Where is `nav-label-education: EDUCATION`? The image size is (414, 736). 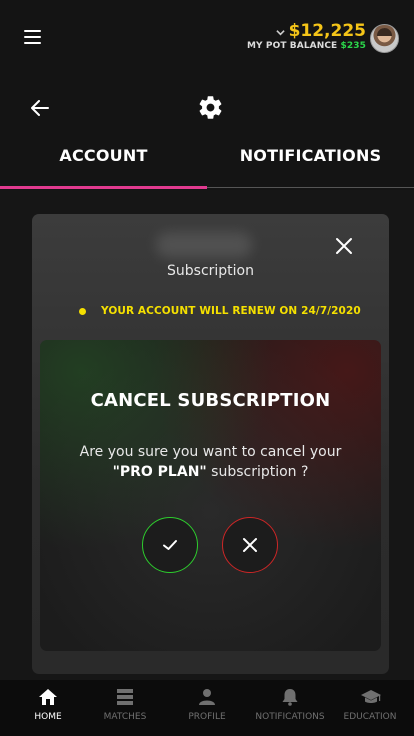
nav-label-education: EDUCATION is located at coordinates (370, 717).